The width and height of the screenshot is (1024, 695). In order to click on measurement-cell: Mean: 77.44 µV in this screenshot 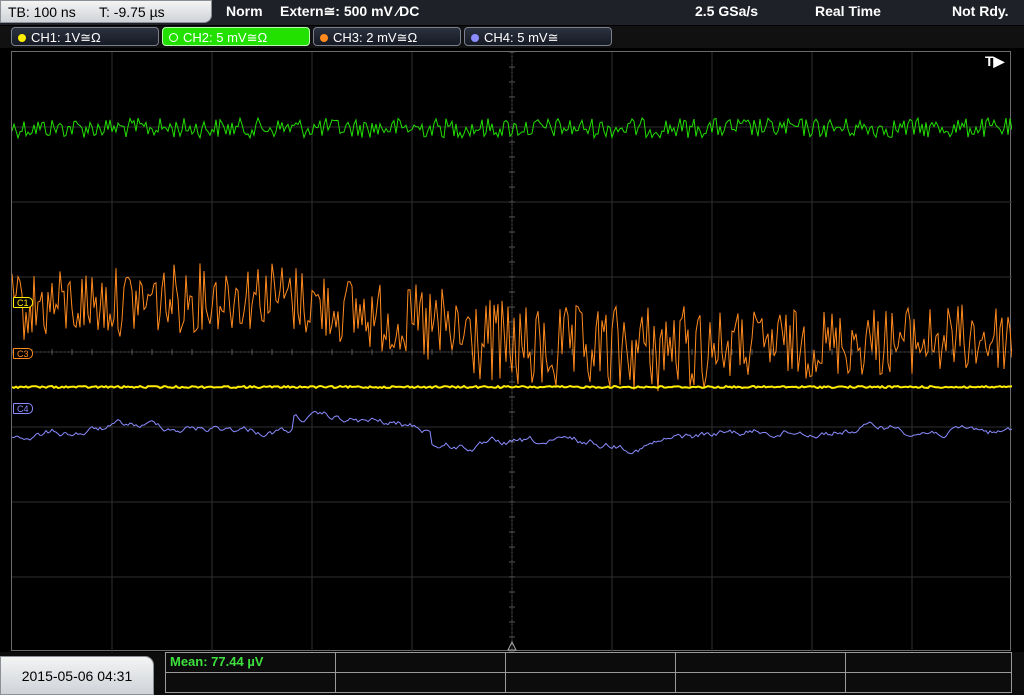, I will do `click(251, 663)`.